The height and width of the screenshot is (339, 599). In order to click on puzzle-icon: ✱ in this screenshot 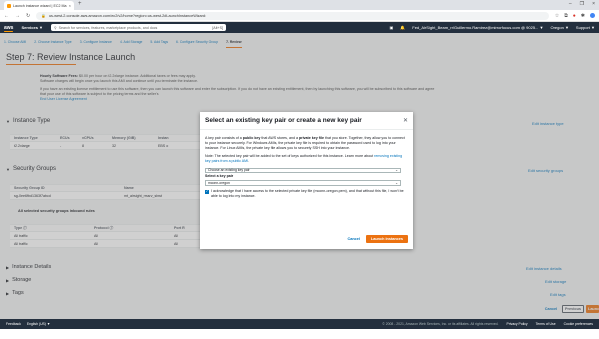, I will do `click(583, 16)`.